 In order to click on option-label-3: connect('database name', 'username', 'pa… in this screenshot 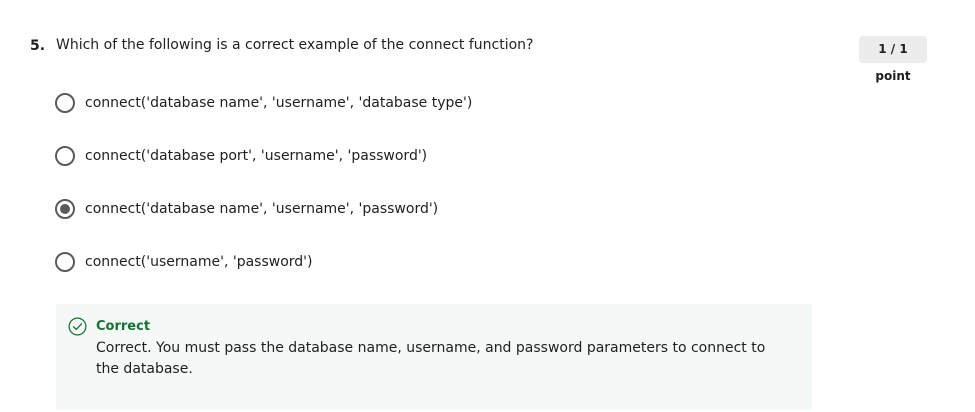, I will do `click(262, 209)`.